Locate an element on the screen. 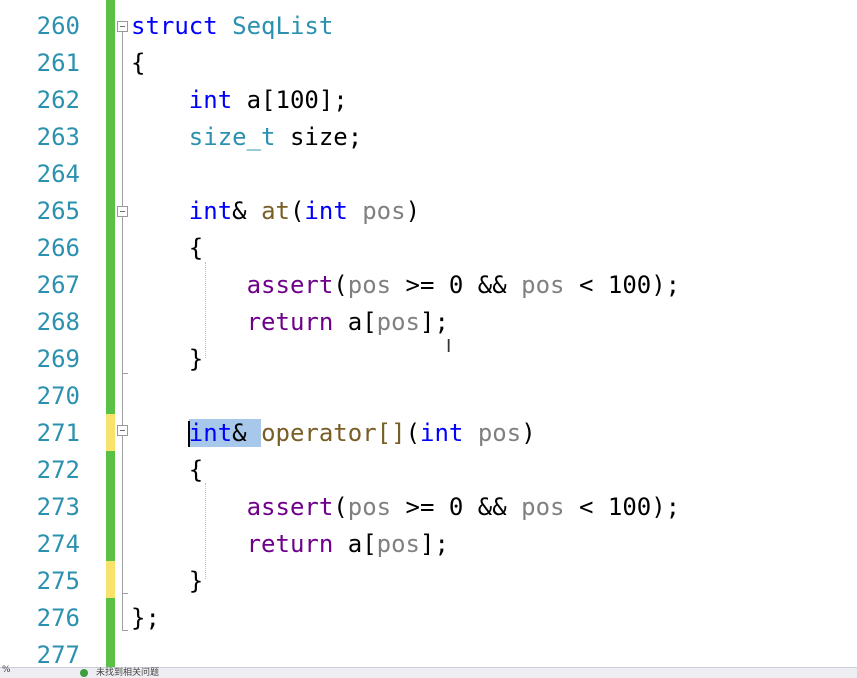 Image resolution: width=857 pixels, height=678 pixels. line-number: 272 is located at coordinates (58, 470).